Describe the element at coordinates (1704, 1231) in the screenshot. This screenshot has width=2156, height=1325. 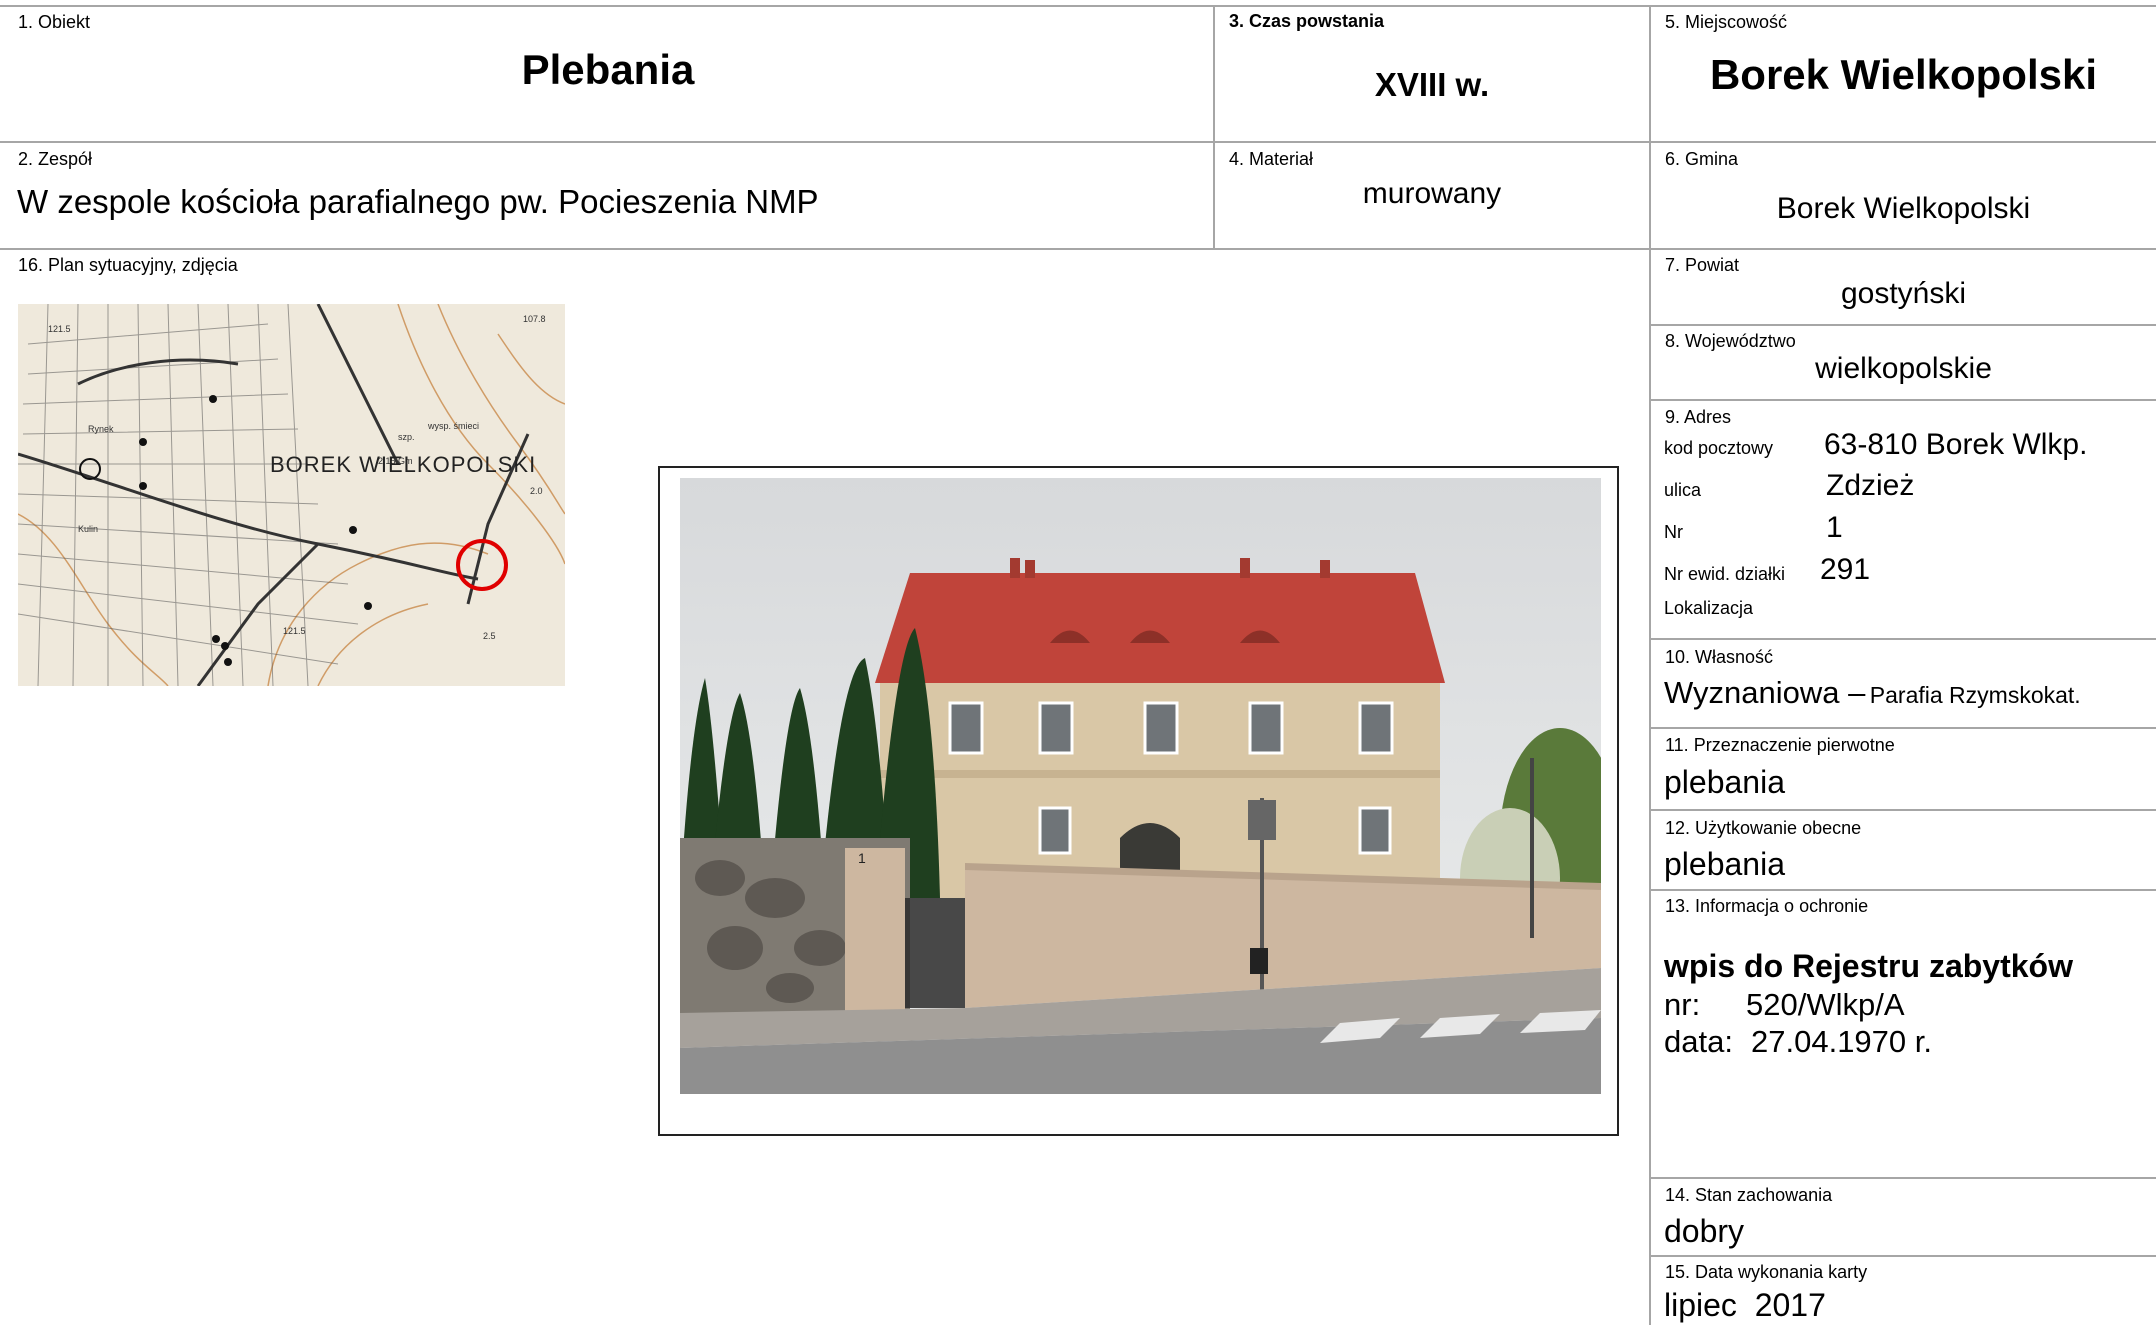
I see `stan-value: dobry` at that location.